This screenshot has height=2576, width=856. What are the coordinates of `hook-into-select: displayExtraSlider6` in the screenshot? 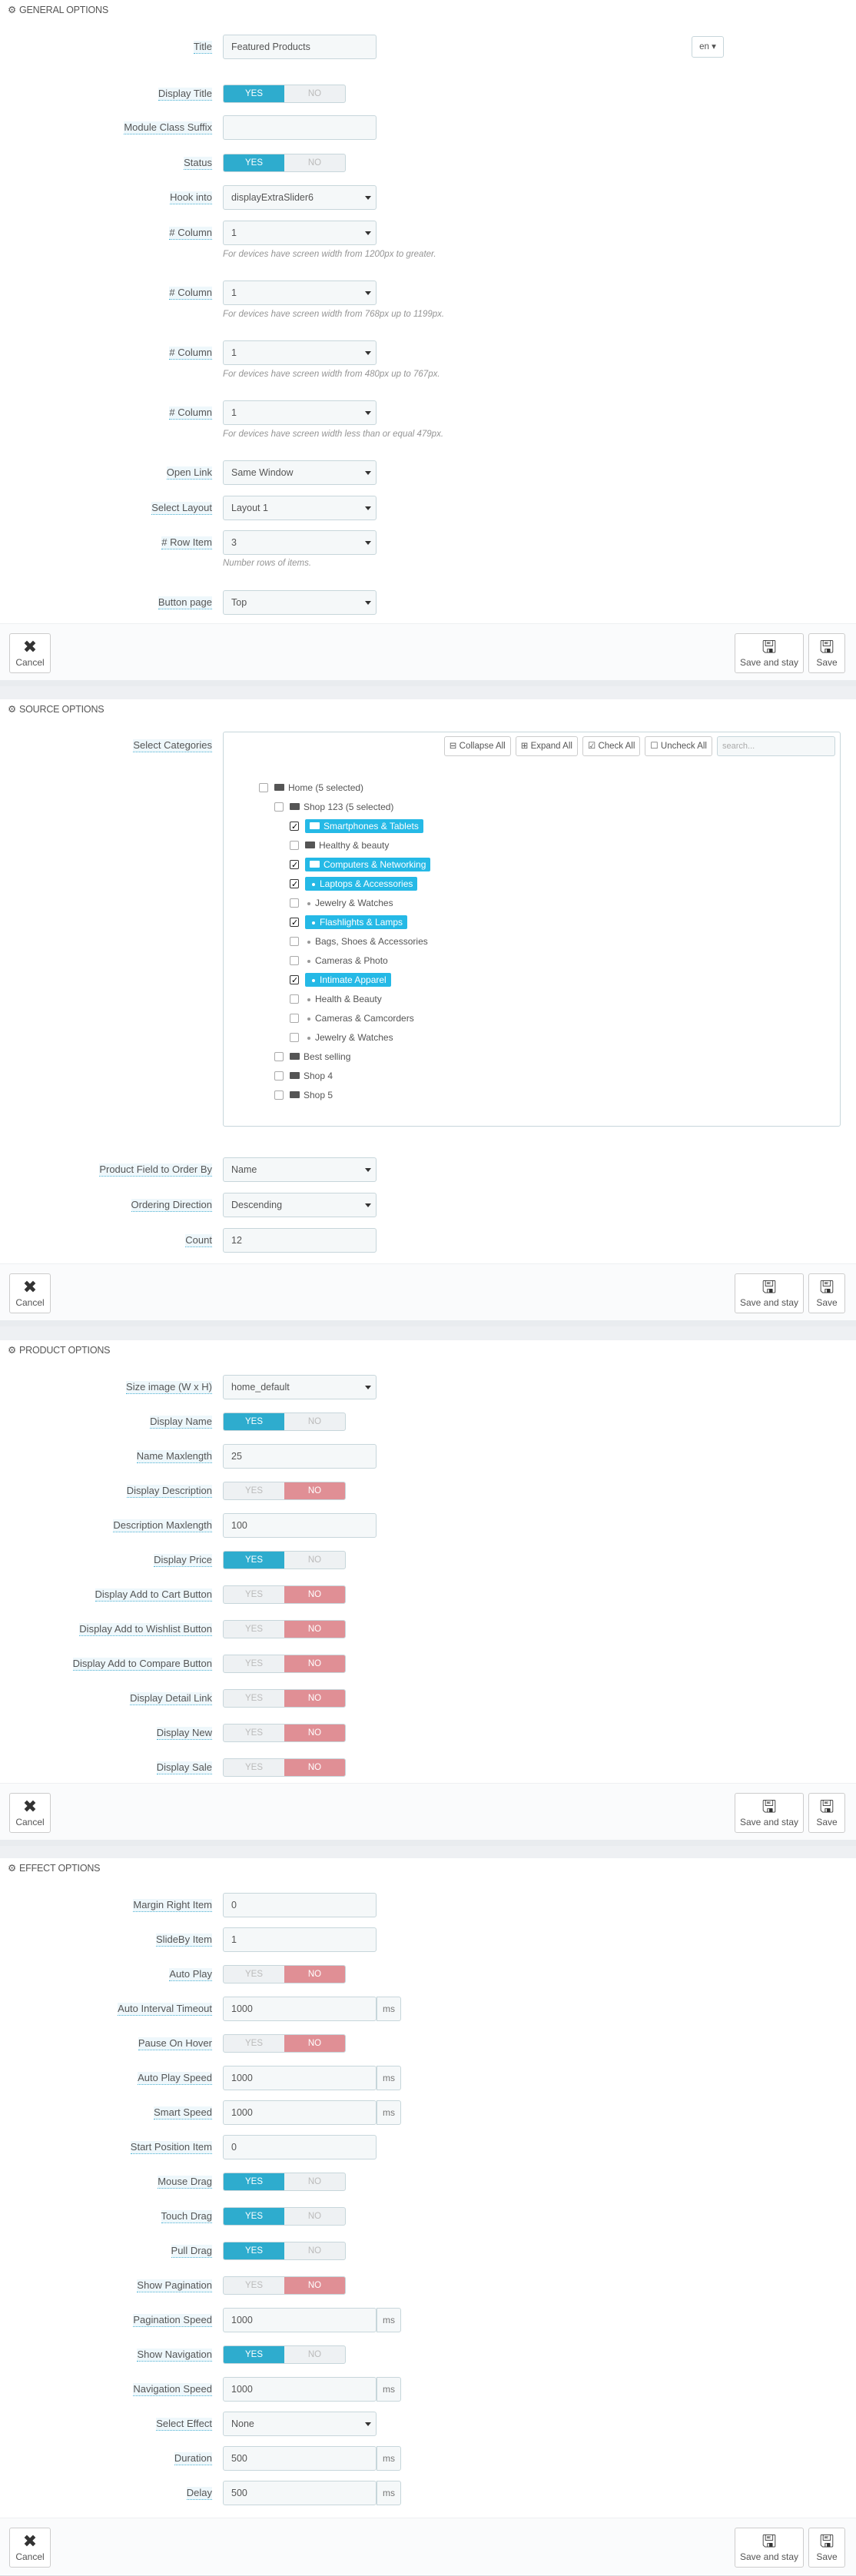 It's located at (300, 198).